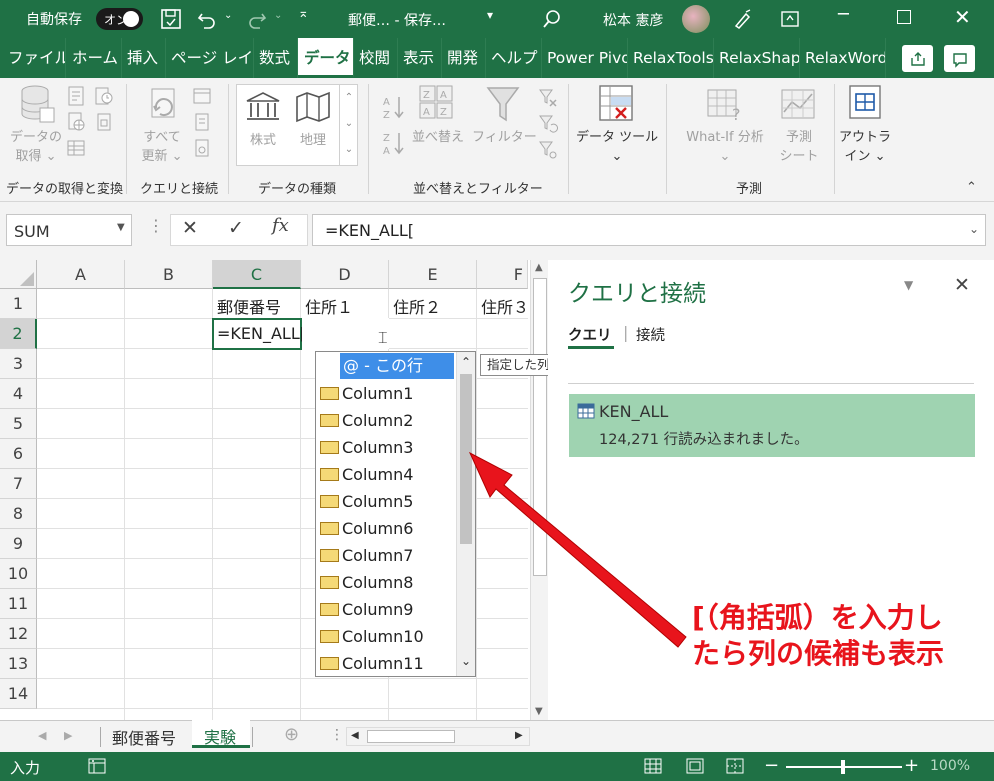  Describe the element at coordinates (119, 19) in the screenshot. I see `autosave-toggle: オン` at that location.